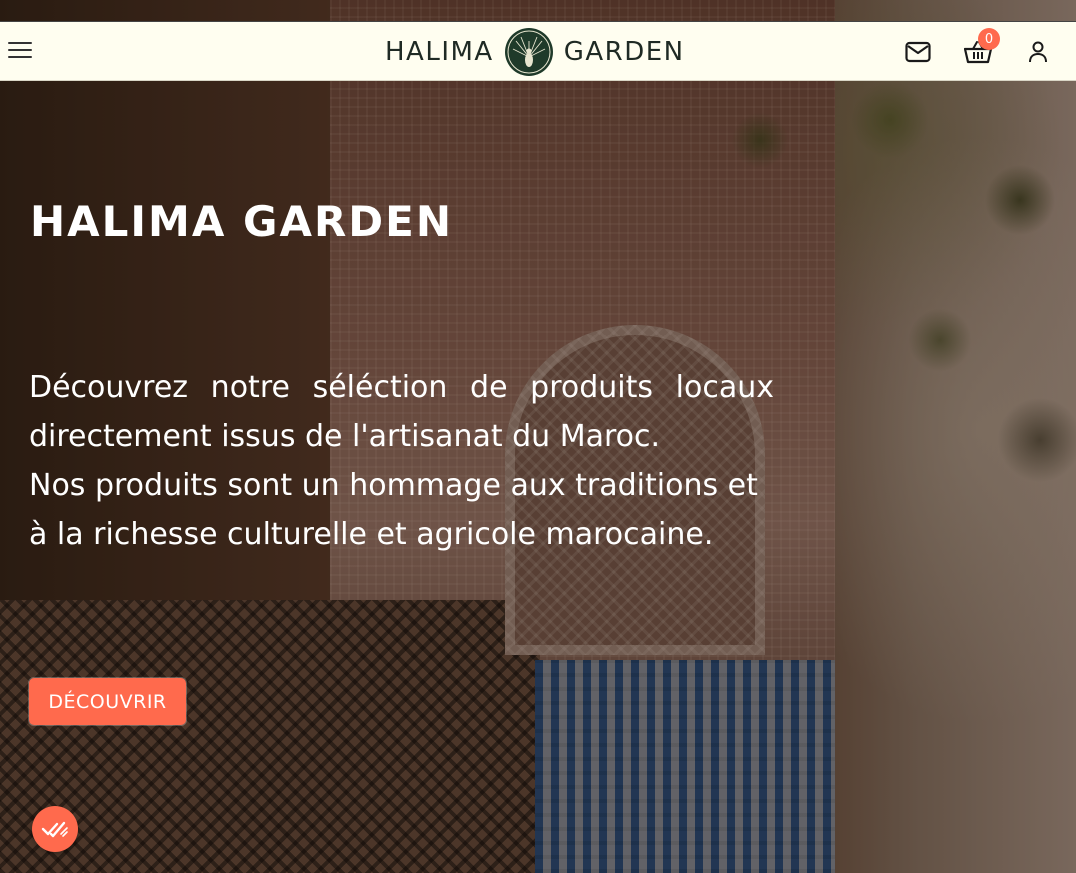  I want to click on accessibility-button, so click(55, 829).